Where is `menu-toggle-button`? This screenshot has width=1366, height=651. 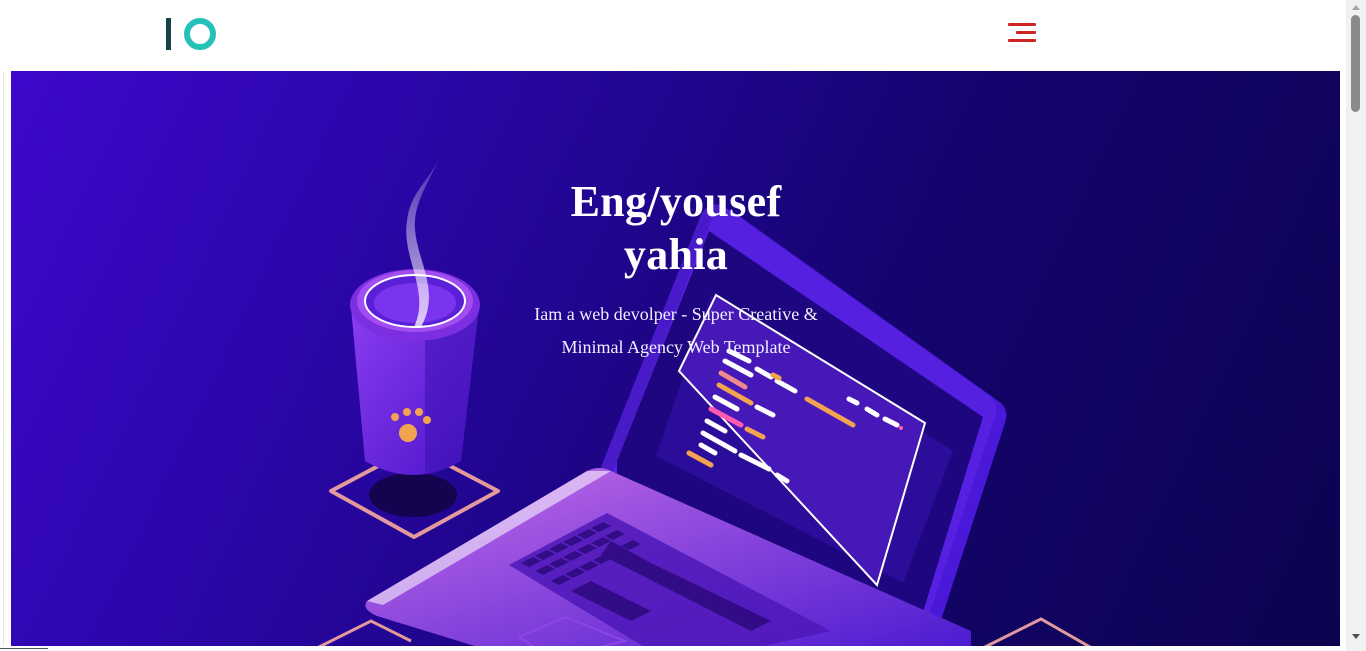
menu-toggle-button is located at coordinates (1022, 33).